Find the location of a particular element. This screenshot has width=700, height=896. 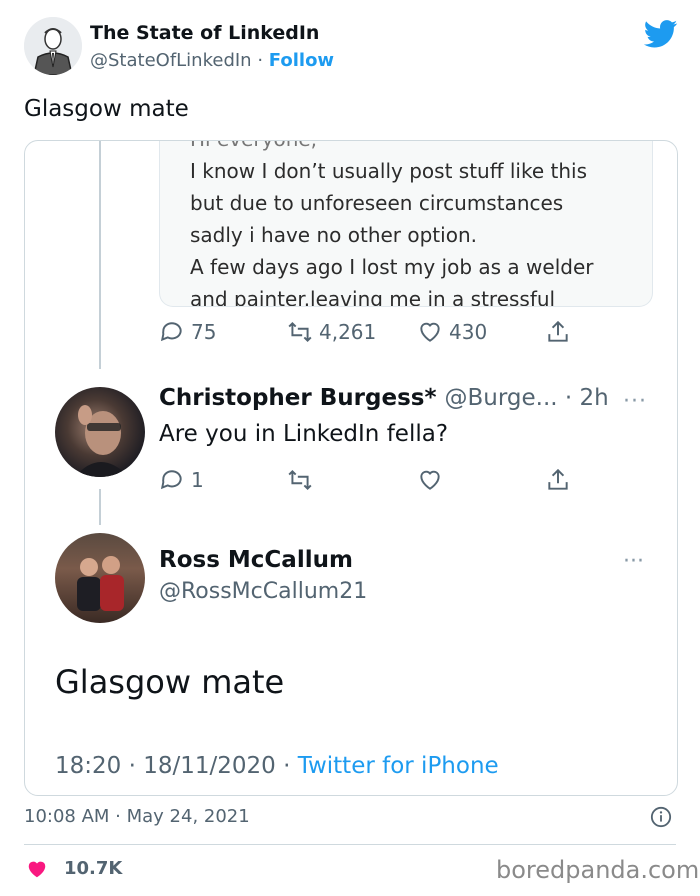

reply2-name: Ross McCallum is located at coordinates (256, 560).